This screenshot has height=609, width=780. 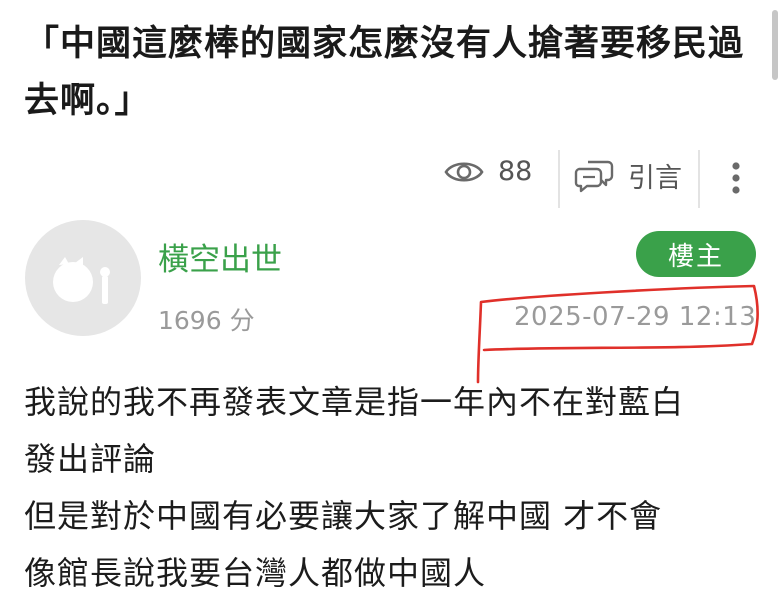 What do you see at coordinates (390, 179) in the screenshot?
I see `post-actions-bar: 88 引言` at bounding box center [390, 179].